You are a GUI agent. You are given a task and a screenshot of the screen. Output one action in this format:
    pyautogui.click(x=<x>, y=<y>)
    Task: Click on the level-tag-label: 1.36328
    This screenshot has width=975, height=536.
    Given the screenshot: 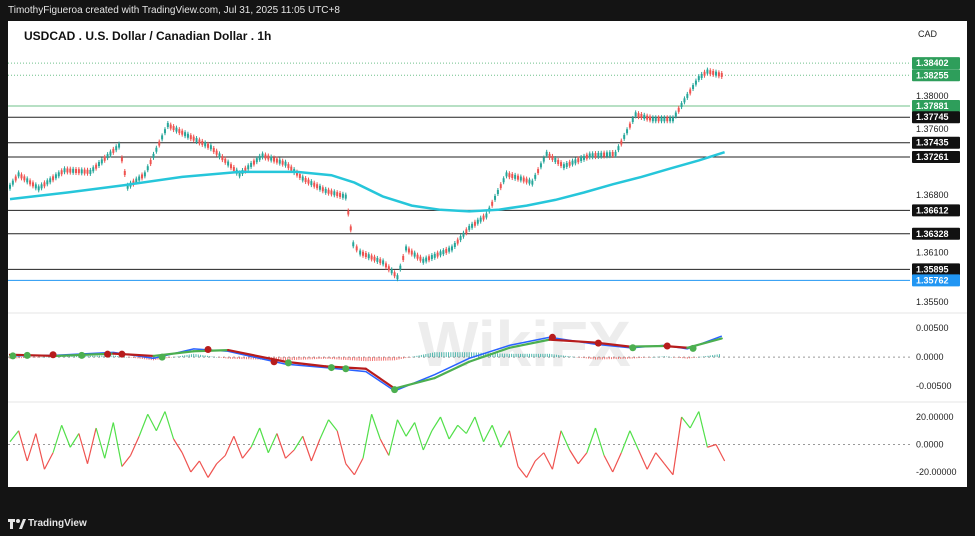 What is the action you would take?
    pyautogui.click(x=932, y=234)
    